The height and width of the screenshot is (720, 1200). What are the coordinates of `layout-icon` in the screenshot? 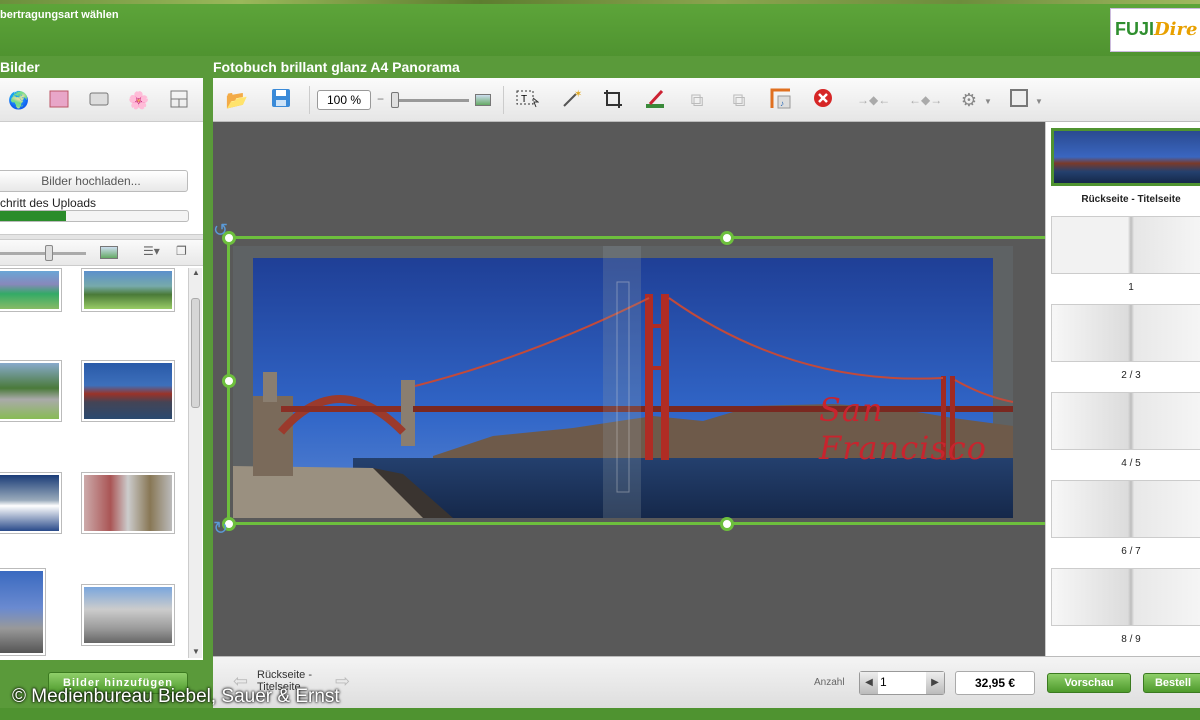 It's located at (179, 101).